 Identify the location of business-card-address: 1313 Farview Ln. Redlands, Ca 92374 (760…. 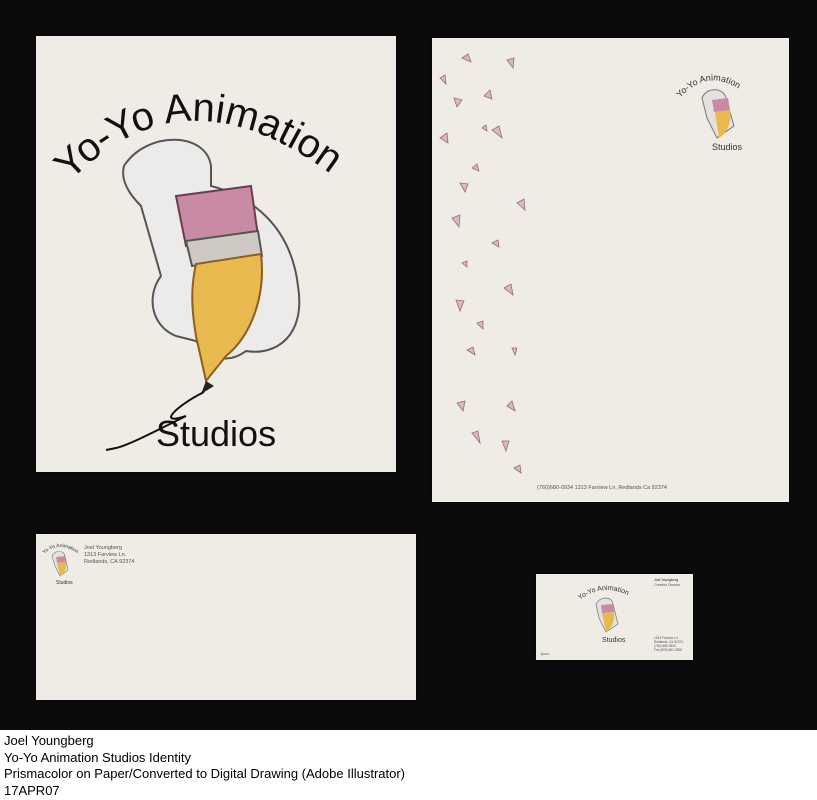
(668, 644).